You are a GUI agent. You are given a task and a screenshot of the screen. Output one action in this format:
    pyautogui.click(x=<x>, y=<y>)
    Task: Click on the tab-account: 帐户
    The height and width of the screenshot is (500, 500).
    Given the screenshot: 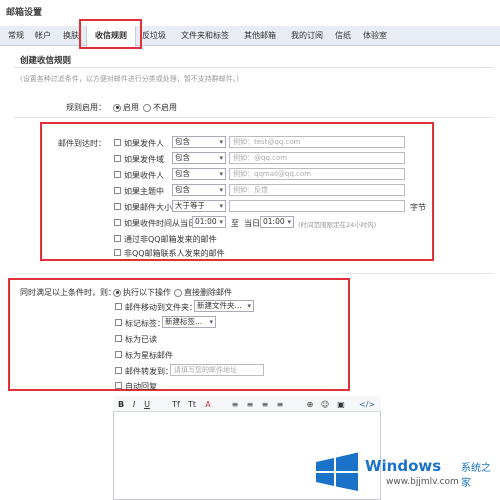 What is the action you would take?
    pyautogui.click(x=43, y=36)
    